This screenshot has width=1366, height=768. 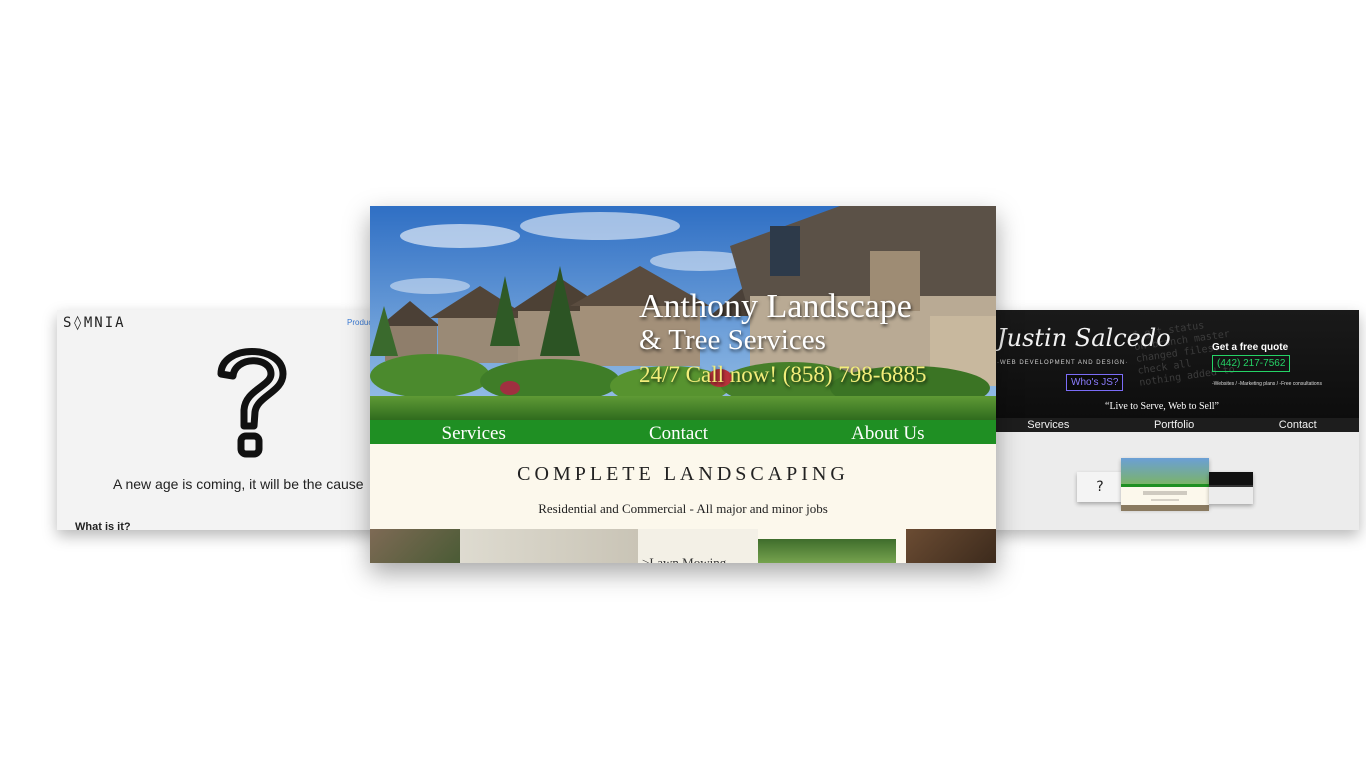 What do you see at coordinates (775, 306) in the screenshot?
I see `site-title: Anthony Landscape` at bounding box center [775, 306].